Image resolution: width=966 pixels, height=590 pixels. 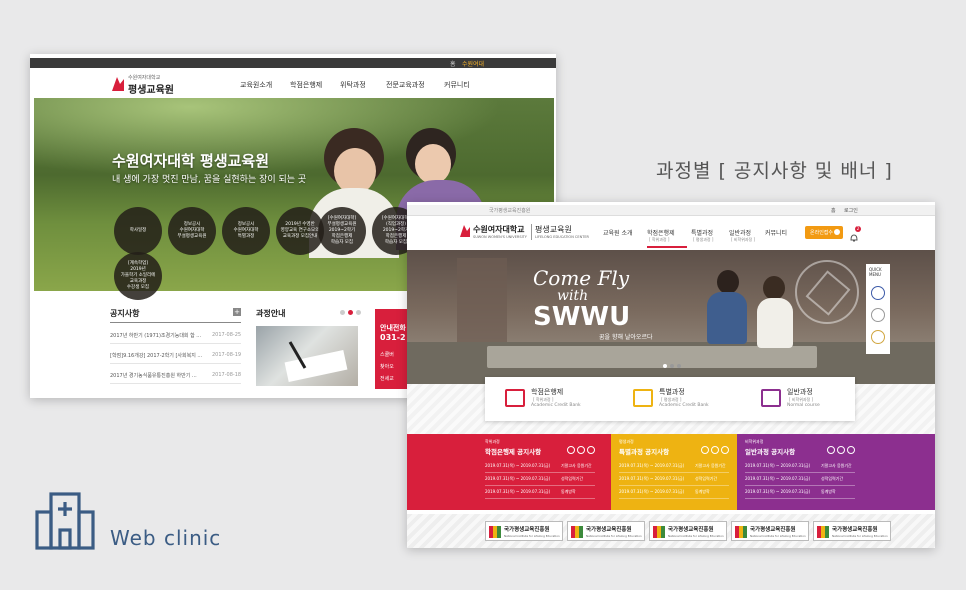 I want to click on logo-title: 평생교육원, so click(x=553, y=229).